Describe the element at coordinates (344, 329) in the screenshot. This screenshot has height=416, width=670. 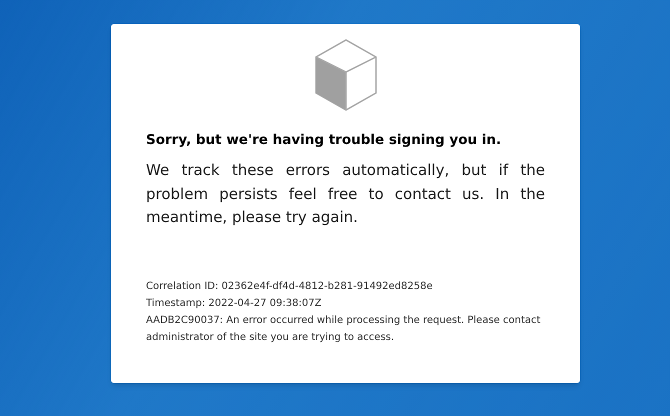
I see `error-detail: AADB2C90037: An error occurred while processing the request. Please contact administrator of the site you are trying to access.` at that location.